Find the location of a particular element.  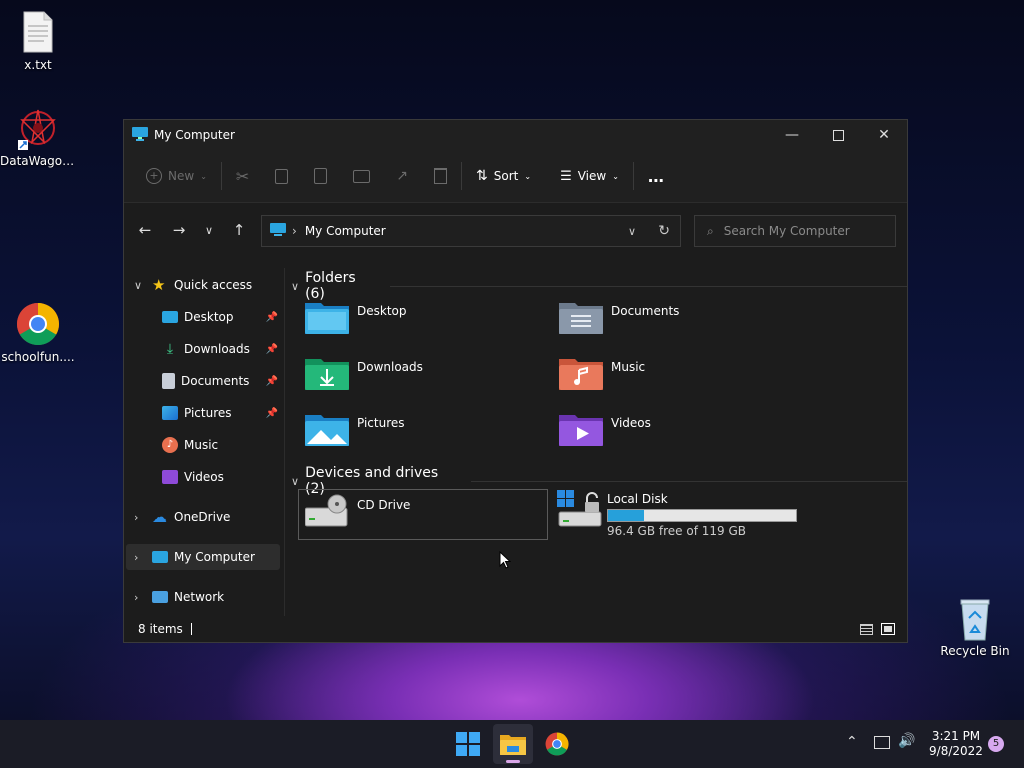

details-view-button is located at coordinates (866, 629).